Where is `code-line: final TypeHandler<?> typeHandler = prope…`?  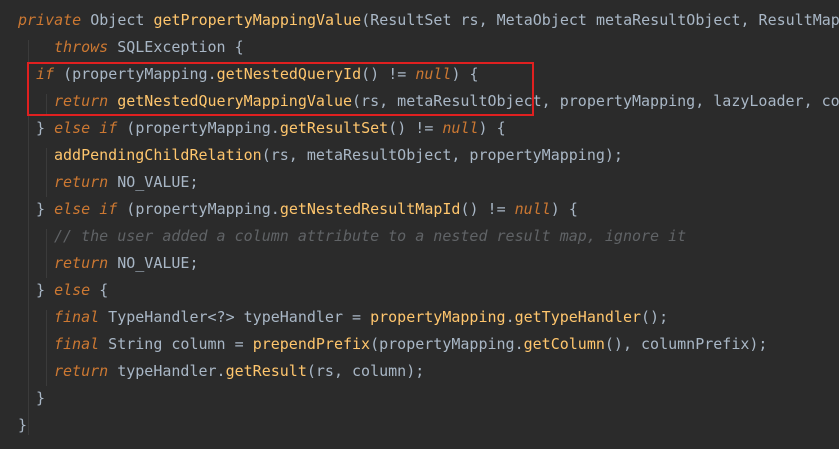 code-line: final TypeHandler<?> typeHandler = prope… is located at coordinates (361, 317).